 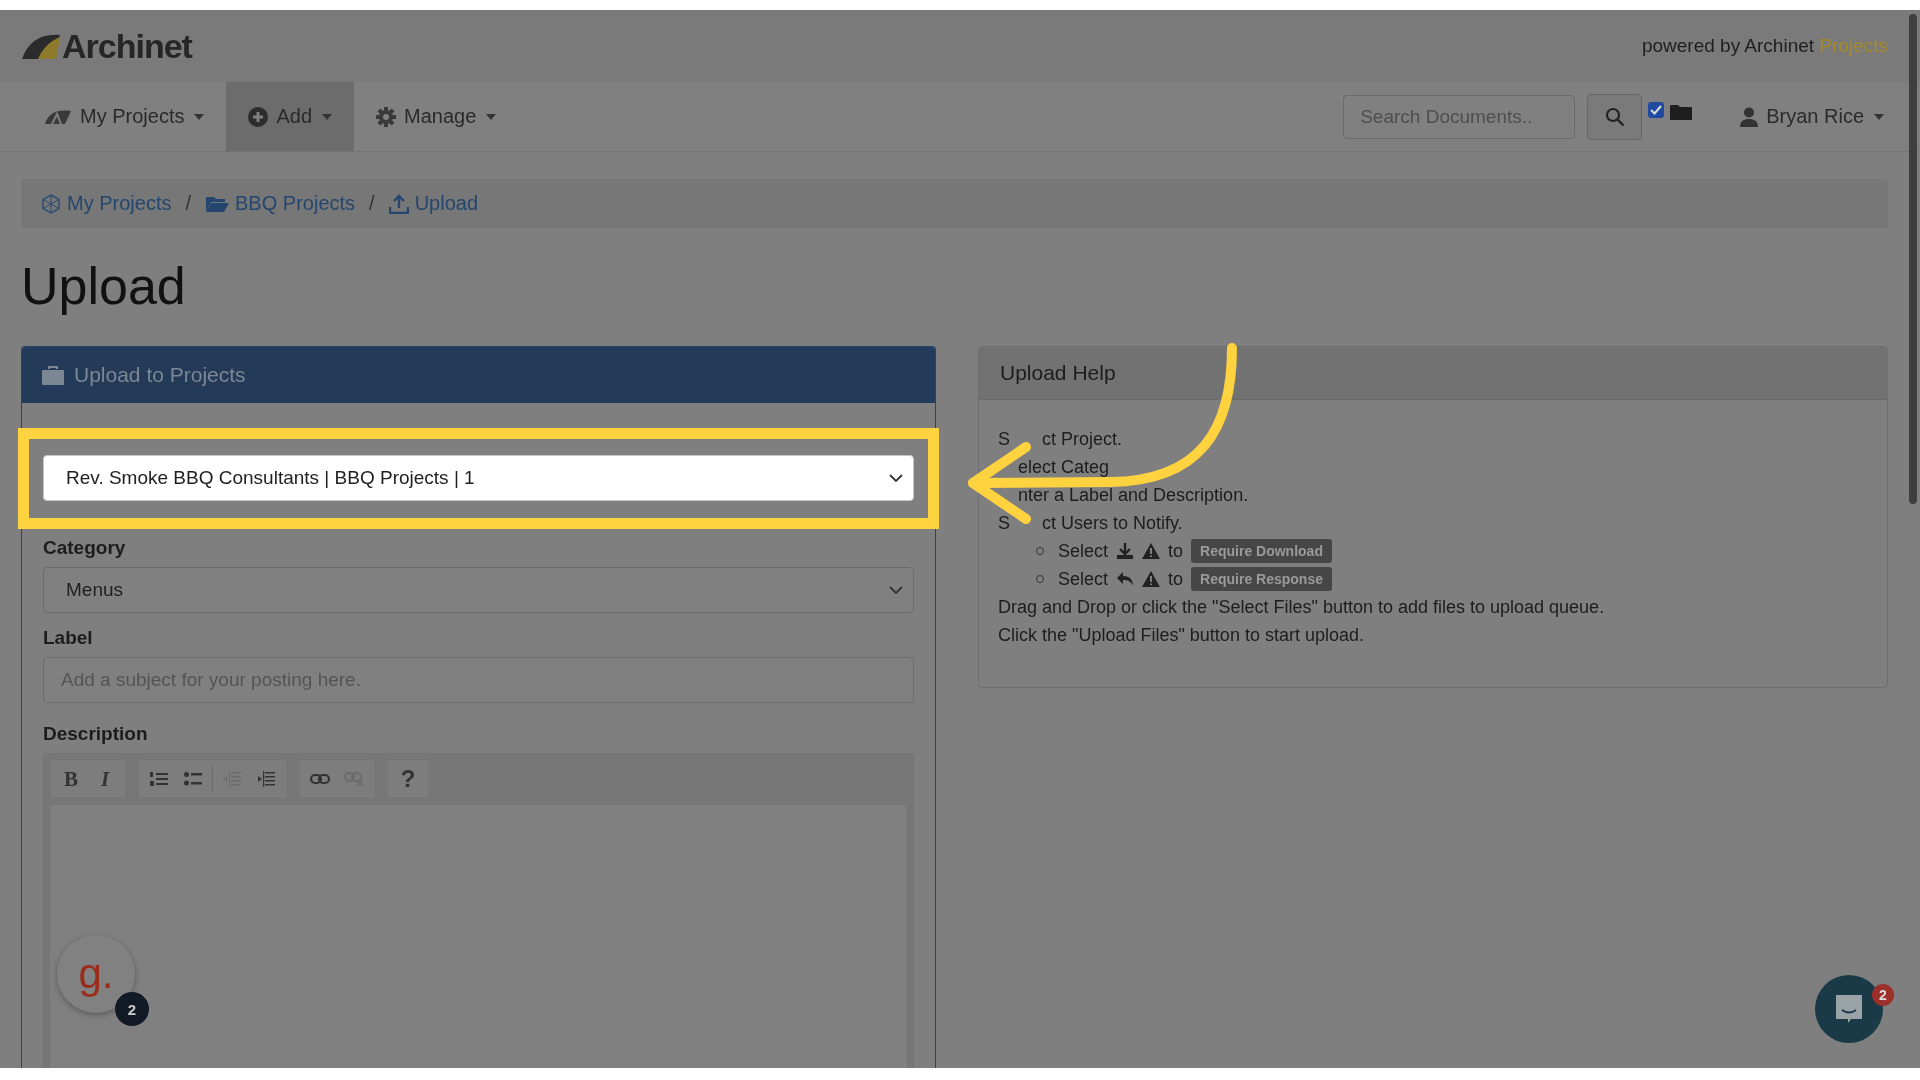 What do you see at coordinates (266, 779) in the screenshot?
I see `indent-icon` at bounding box center [266, 779].